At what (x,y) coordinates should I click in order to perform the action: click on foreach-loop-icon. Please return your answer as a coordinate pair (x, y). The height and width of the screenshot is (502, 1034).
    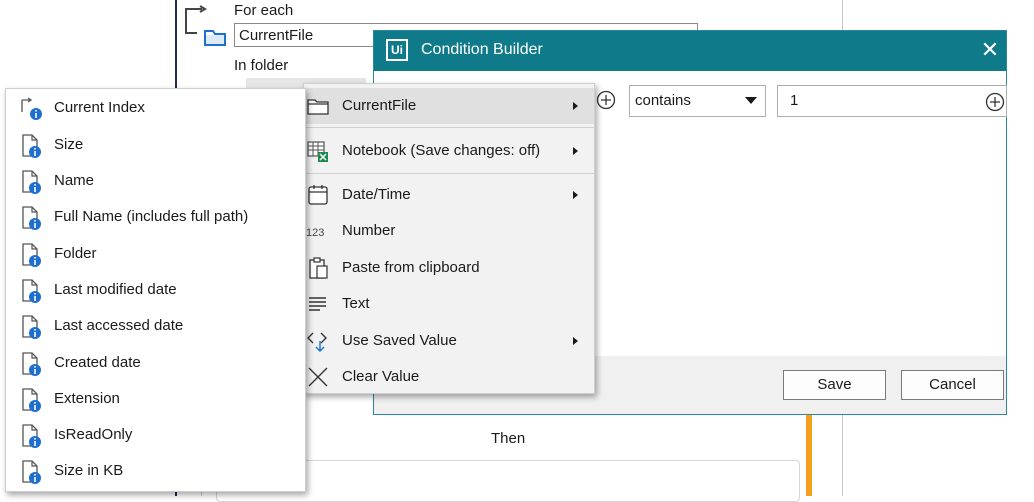
    Looking at the image, I should click on (205, 25).